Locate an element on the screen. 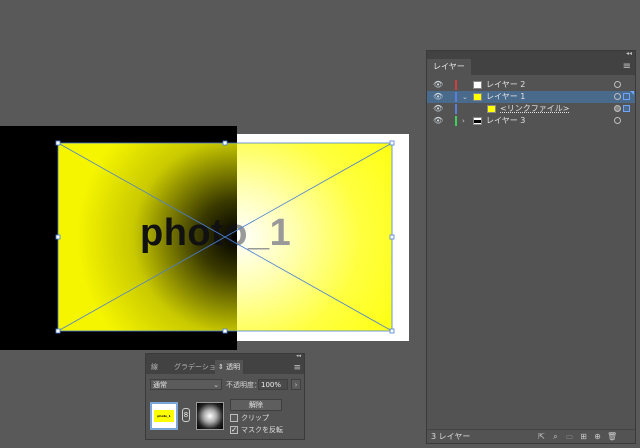 The height and width of the screenshot is (448, 640). clip-mask-icon: ▭ is located at coordinates (569, 436).